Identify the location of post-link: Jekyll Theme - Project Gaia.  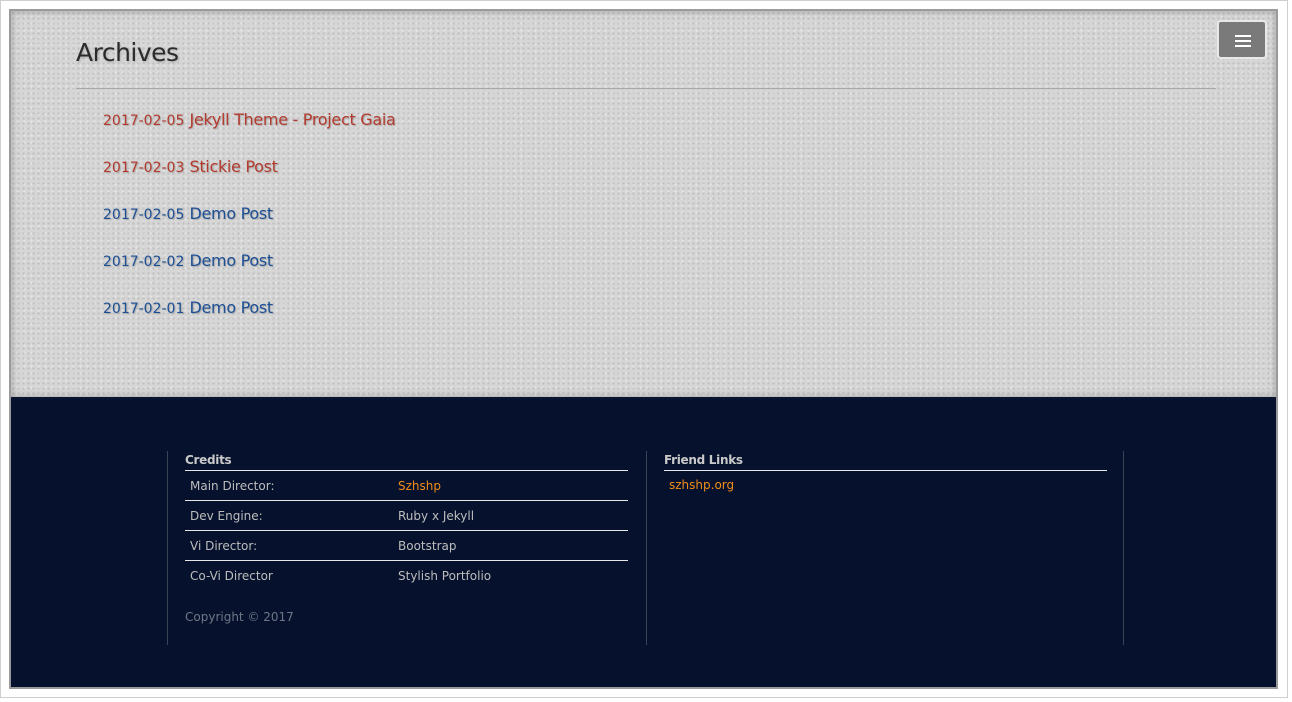
(292, 119).